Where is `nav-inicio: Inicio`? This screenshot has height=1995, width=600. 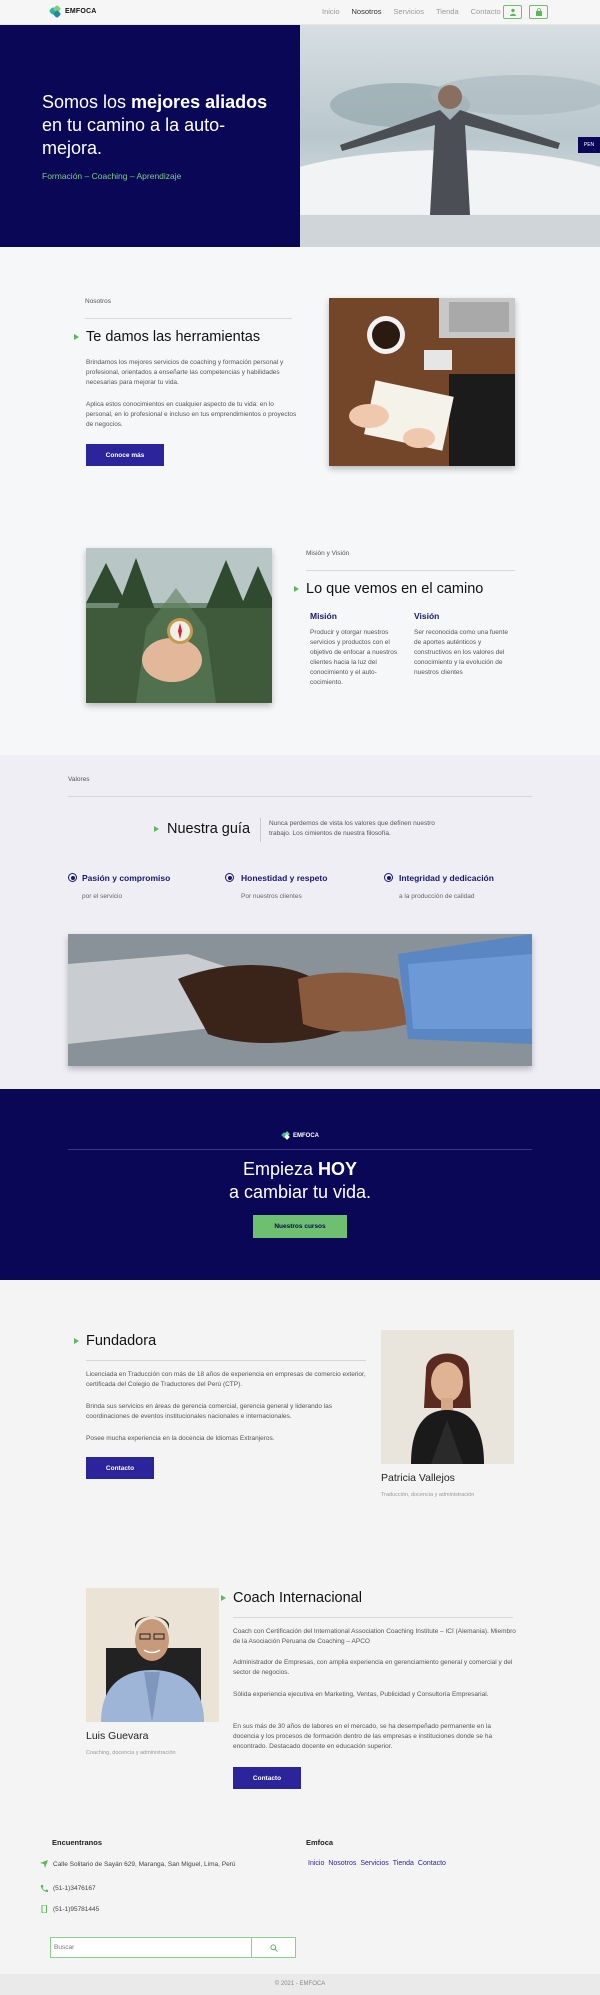 nav-inicio: Inicio is located at coordinates (331, 11).